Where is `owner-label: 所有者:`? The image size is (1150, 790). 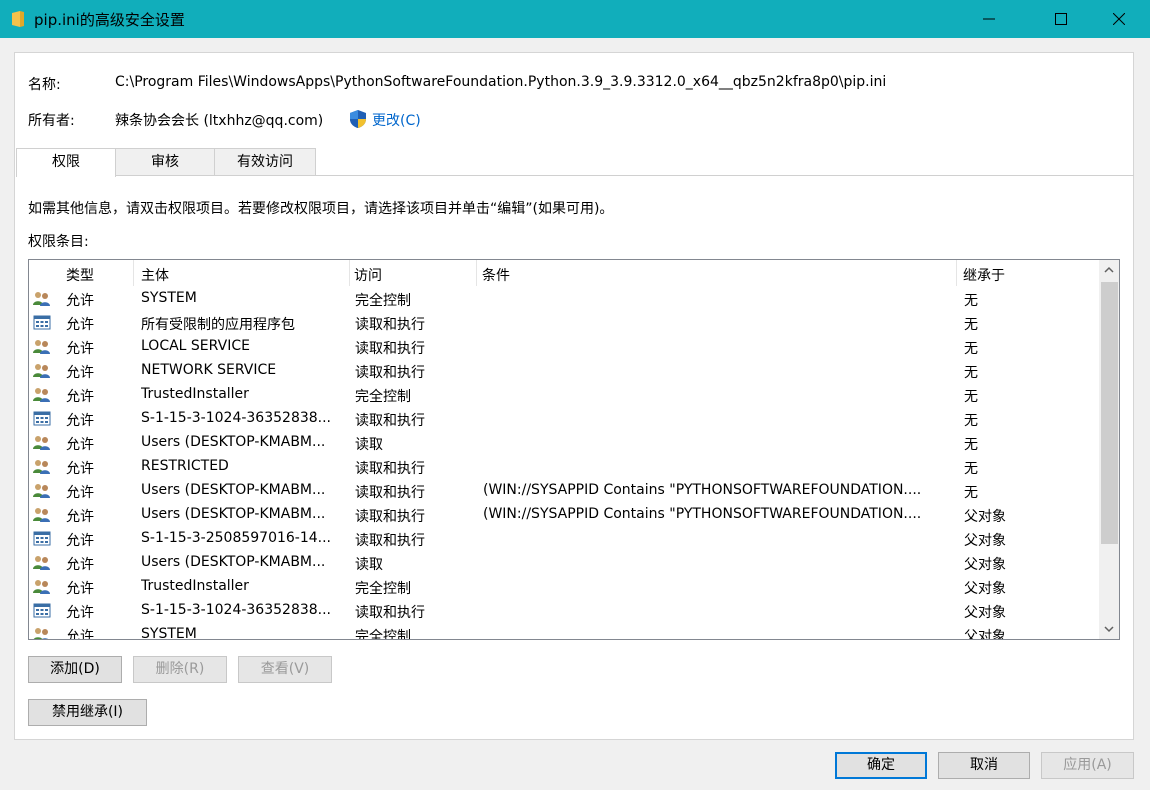
owner-label: 所有者: is located at coordinates (51, 121).